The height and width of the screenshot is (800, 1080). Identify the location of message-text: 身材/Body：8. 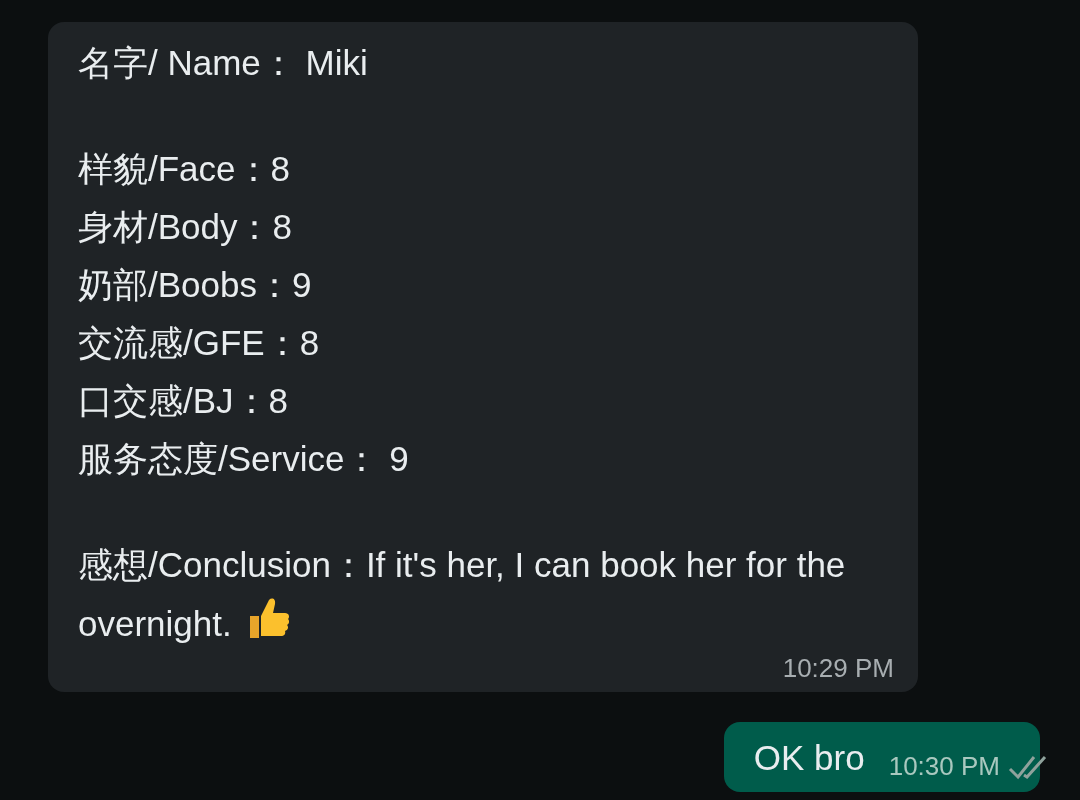
(185, 227).